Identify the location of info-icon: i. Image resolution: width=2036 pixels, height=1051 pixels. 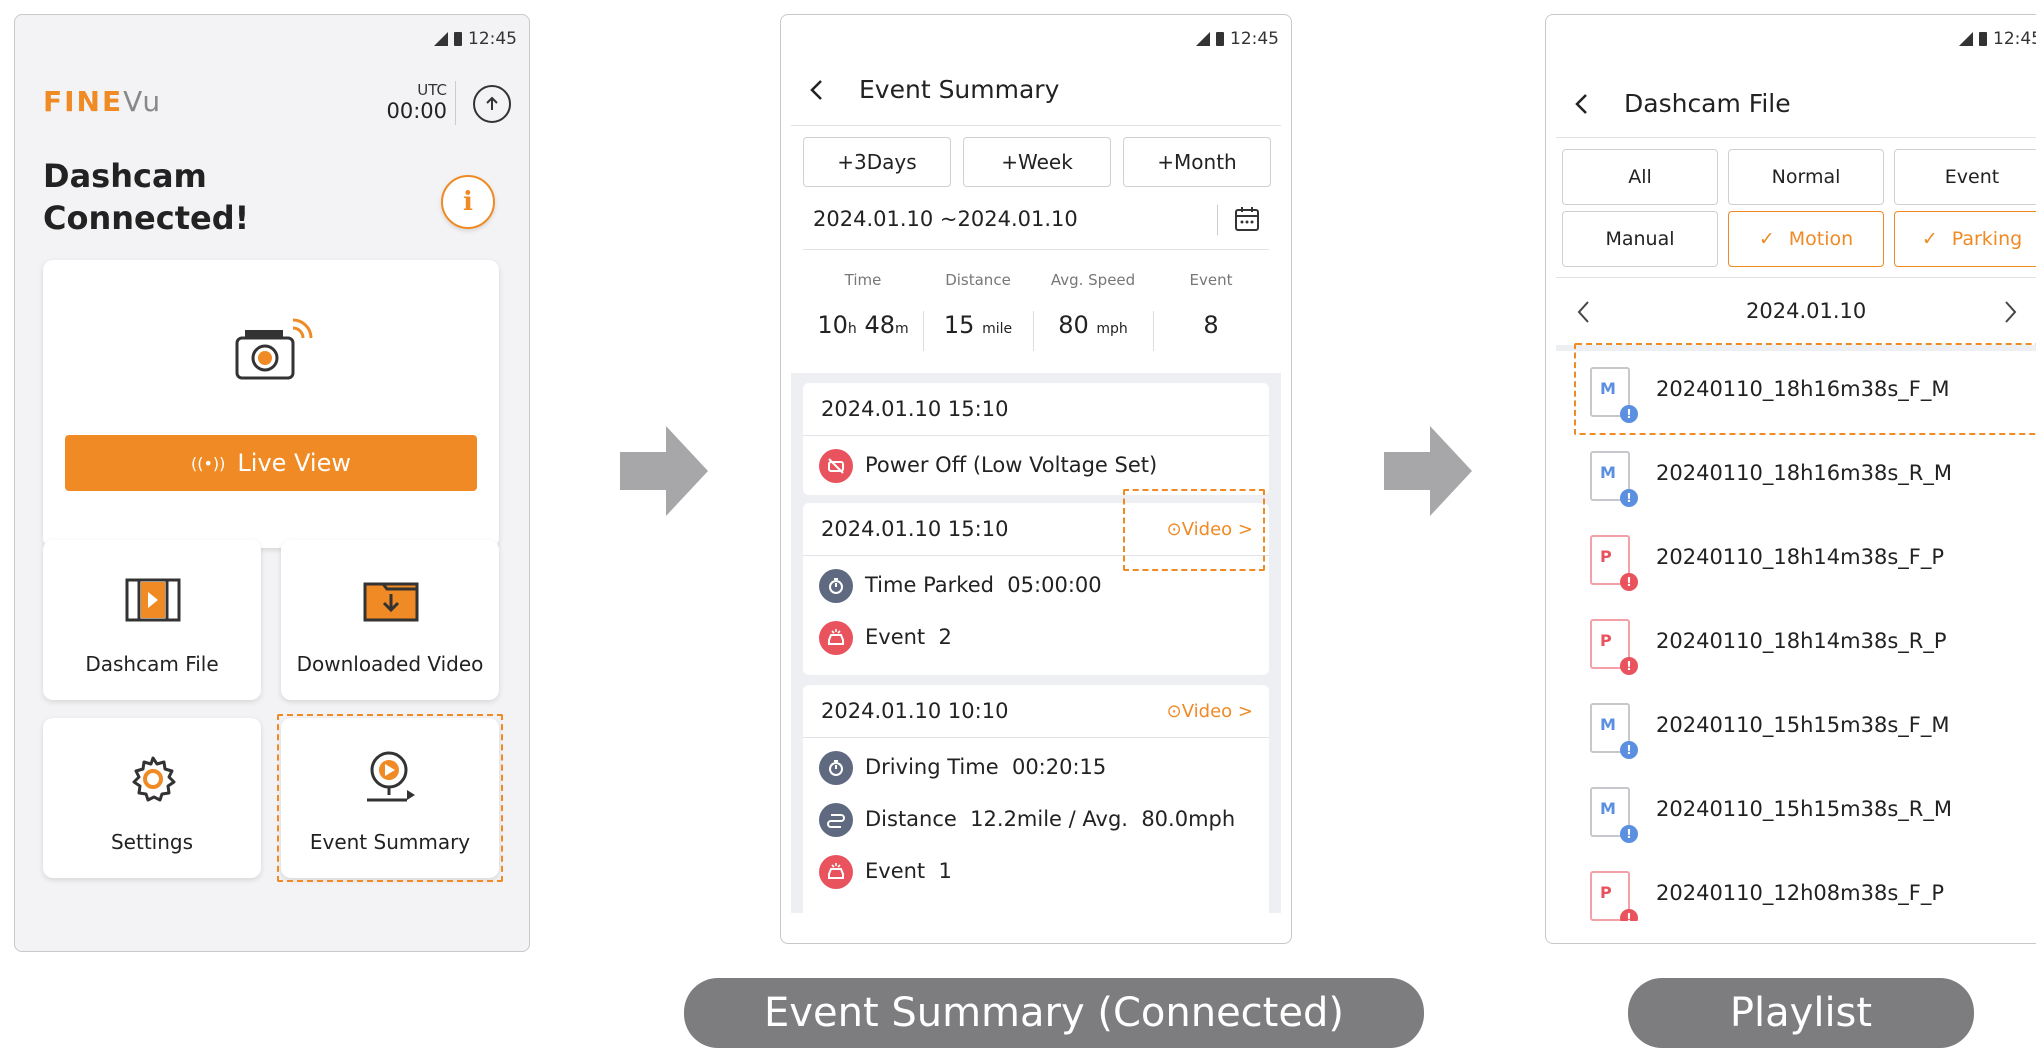
(468, 202).